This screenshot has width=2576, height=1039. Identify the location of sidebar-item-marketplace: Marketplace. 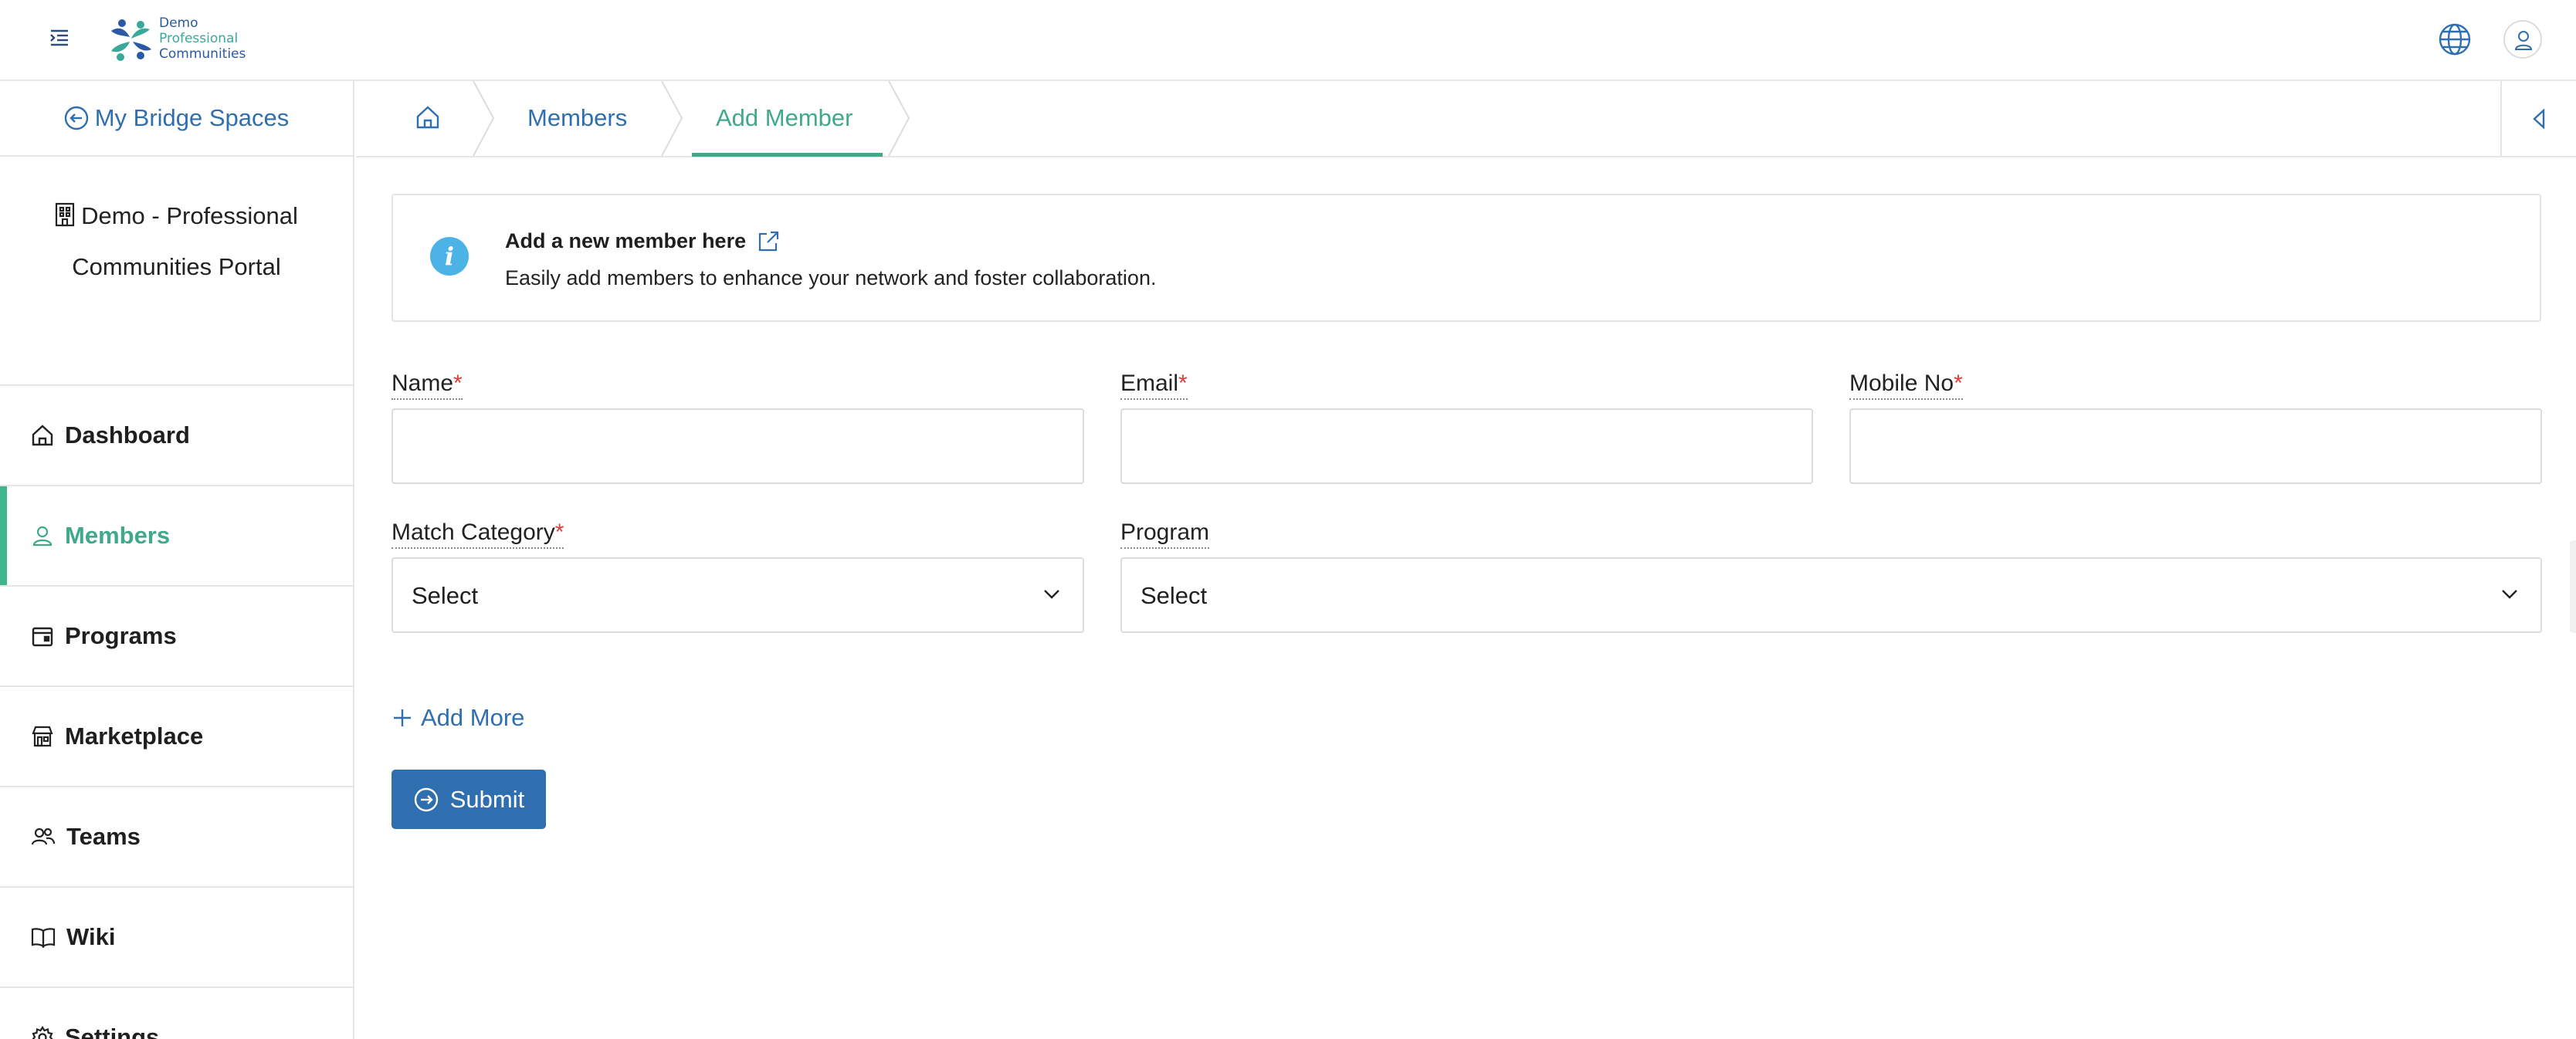
(176, 737).